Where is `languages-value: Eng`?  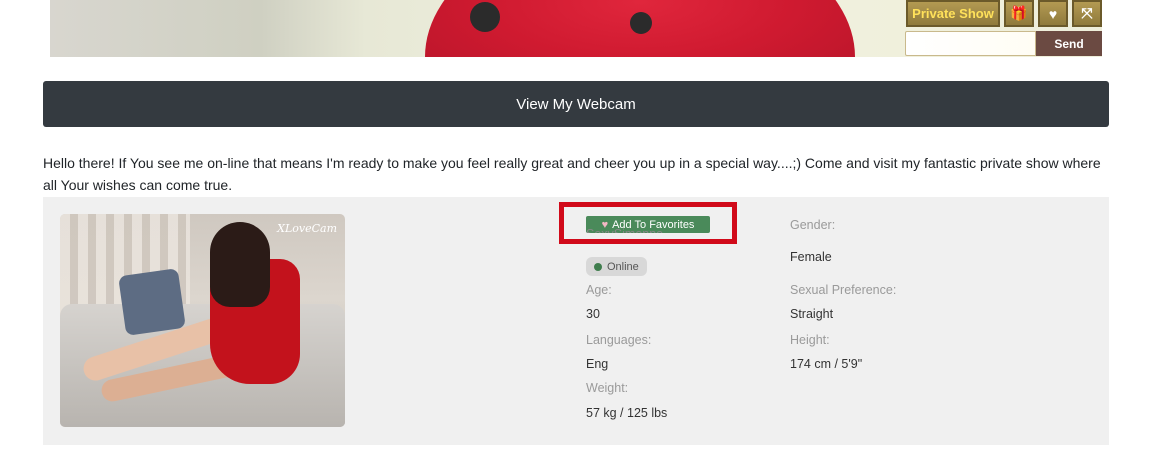
languages-value: Eng is located at coordinates (597, 364).